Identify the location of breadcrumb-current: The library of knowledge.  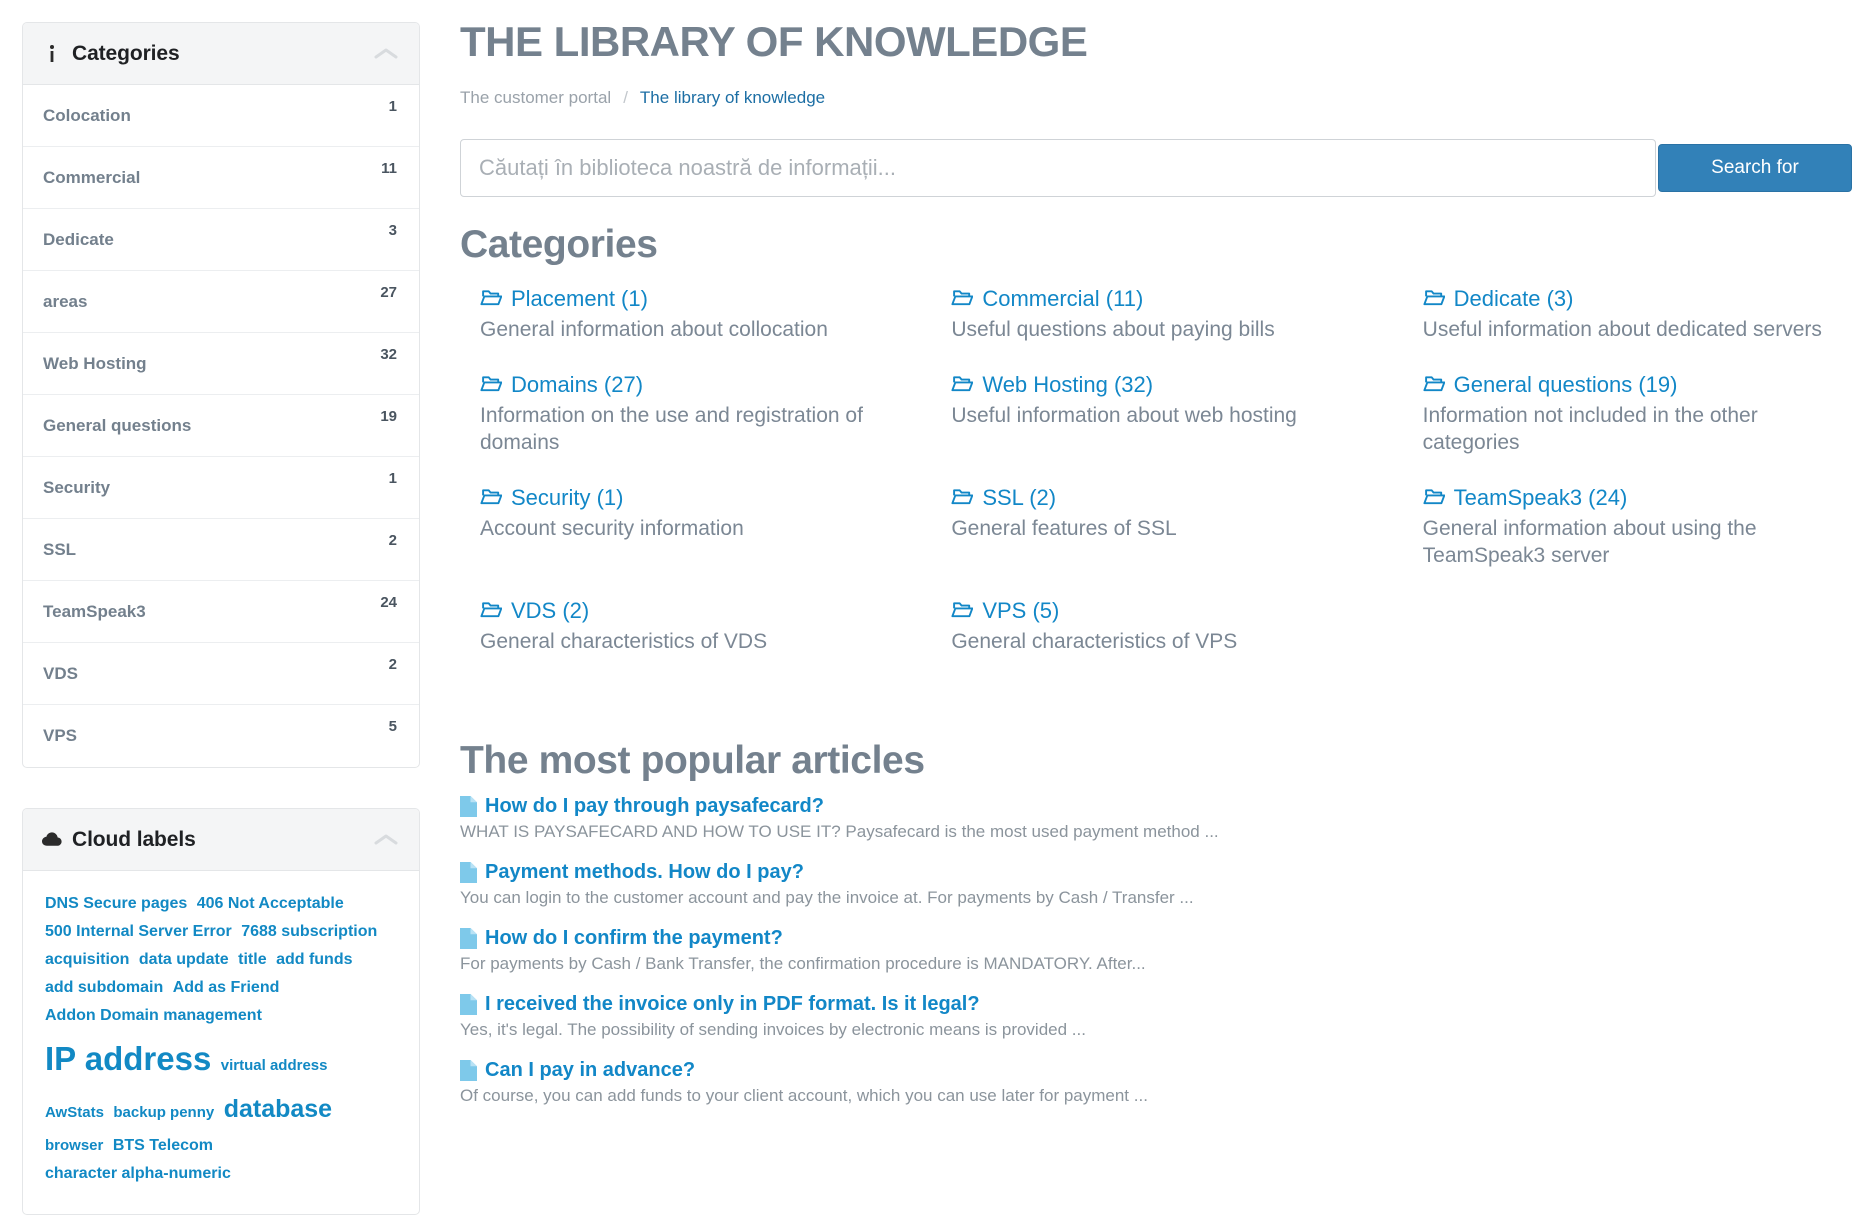
(732, 98).